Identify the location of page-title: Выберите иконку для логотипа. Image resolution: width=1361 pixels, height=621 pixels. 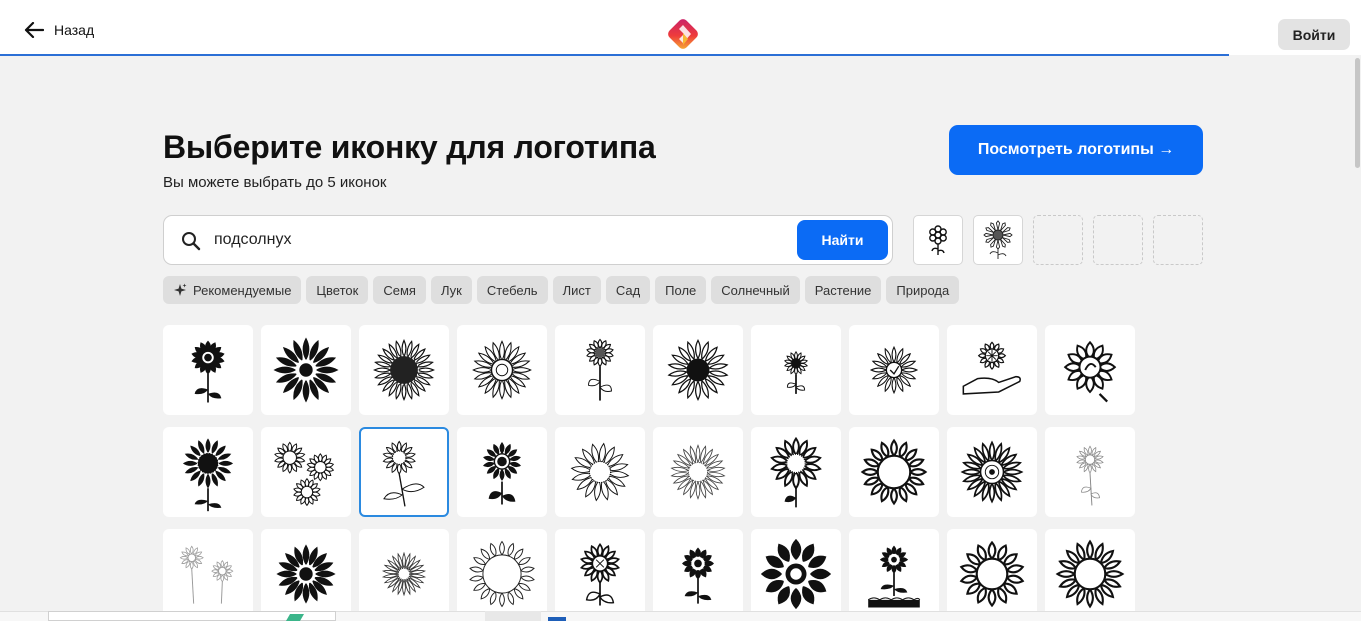
(409, 147).